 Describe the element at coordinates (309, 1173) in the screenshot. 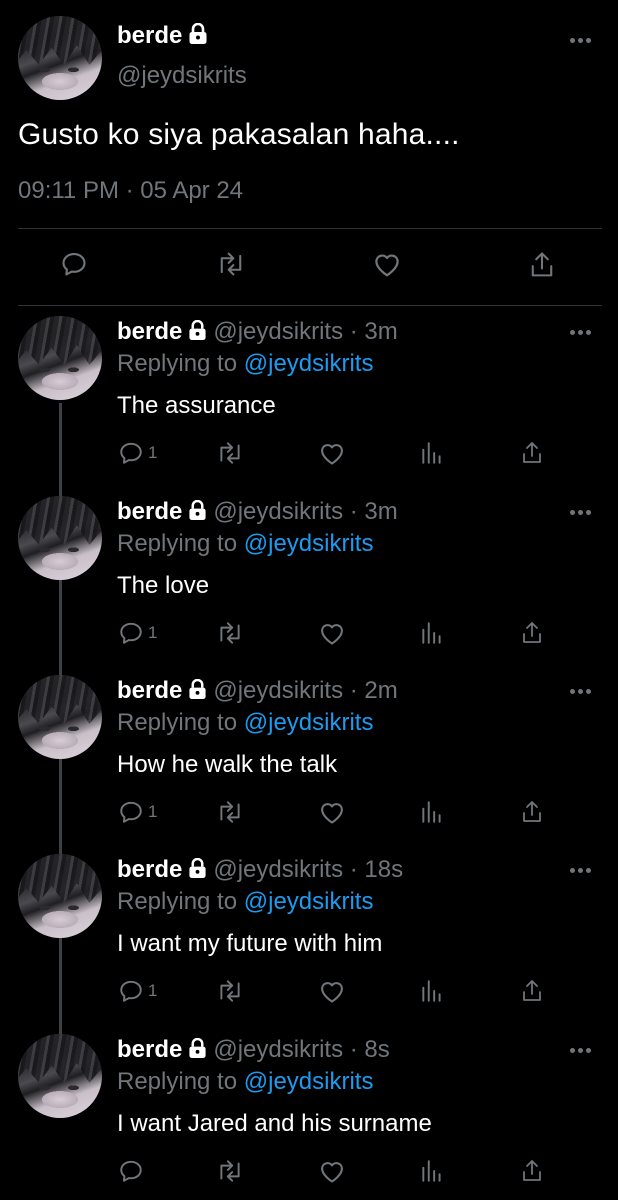

I see `reply-action-bar` at that location.